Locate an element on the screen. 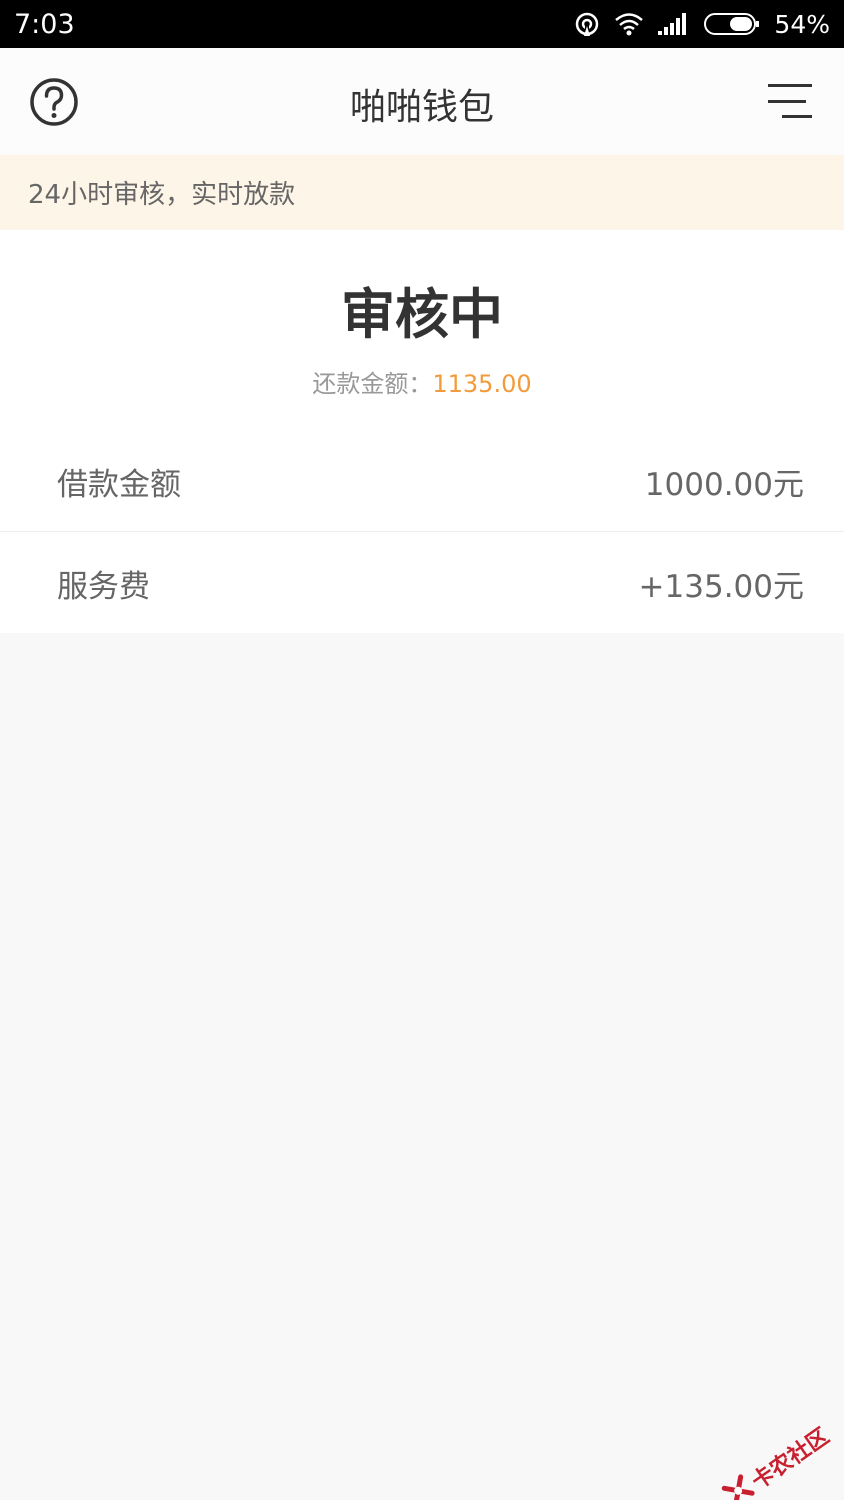 This screenshot has height=1500, width=844. detail-row-service-fee: 服务费 +135.00元 is located at coordinates (422, 583).